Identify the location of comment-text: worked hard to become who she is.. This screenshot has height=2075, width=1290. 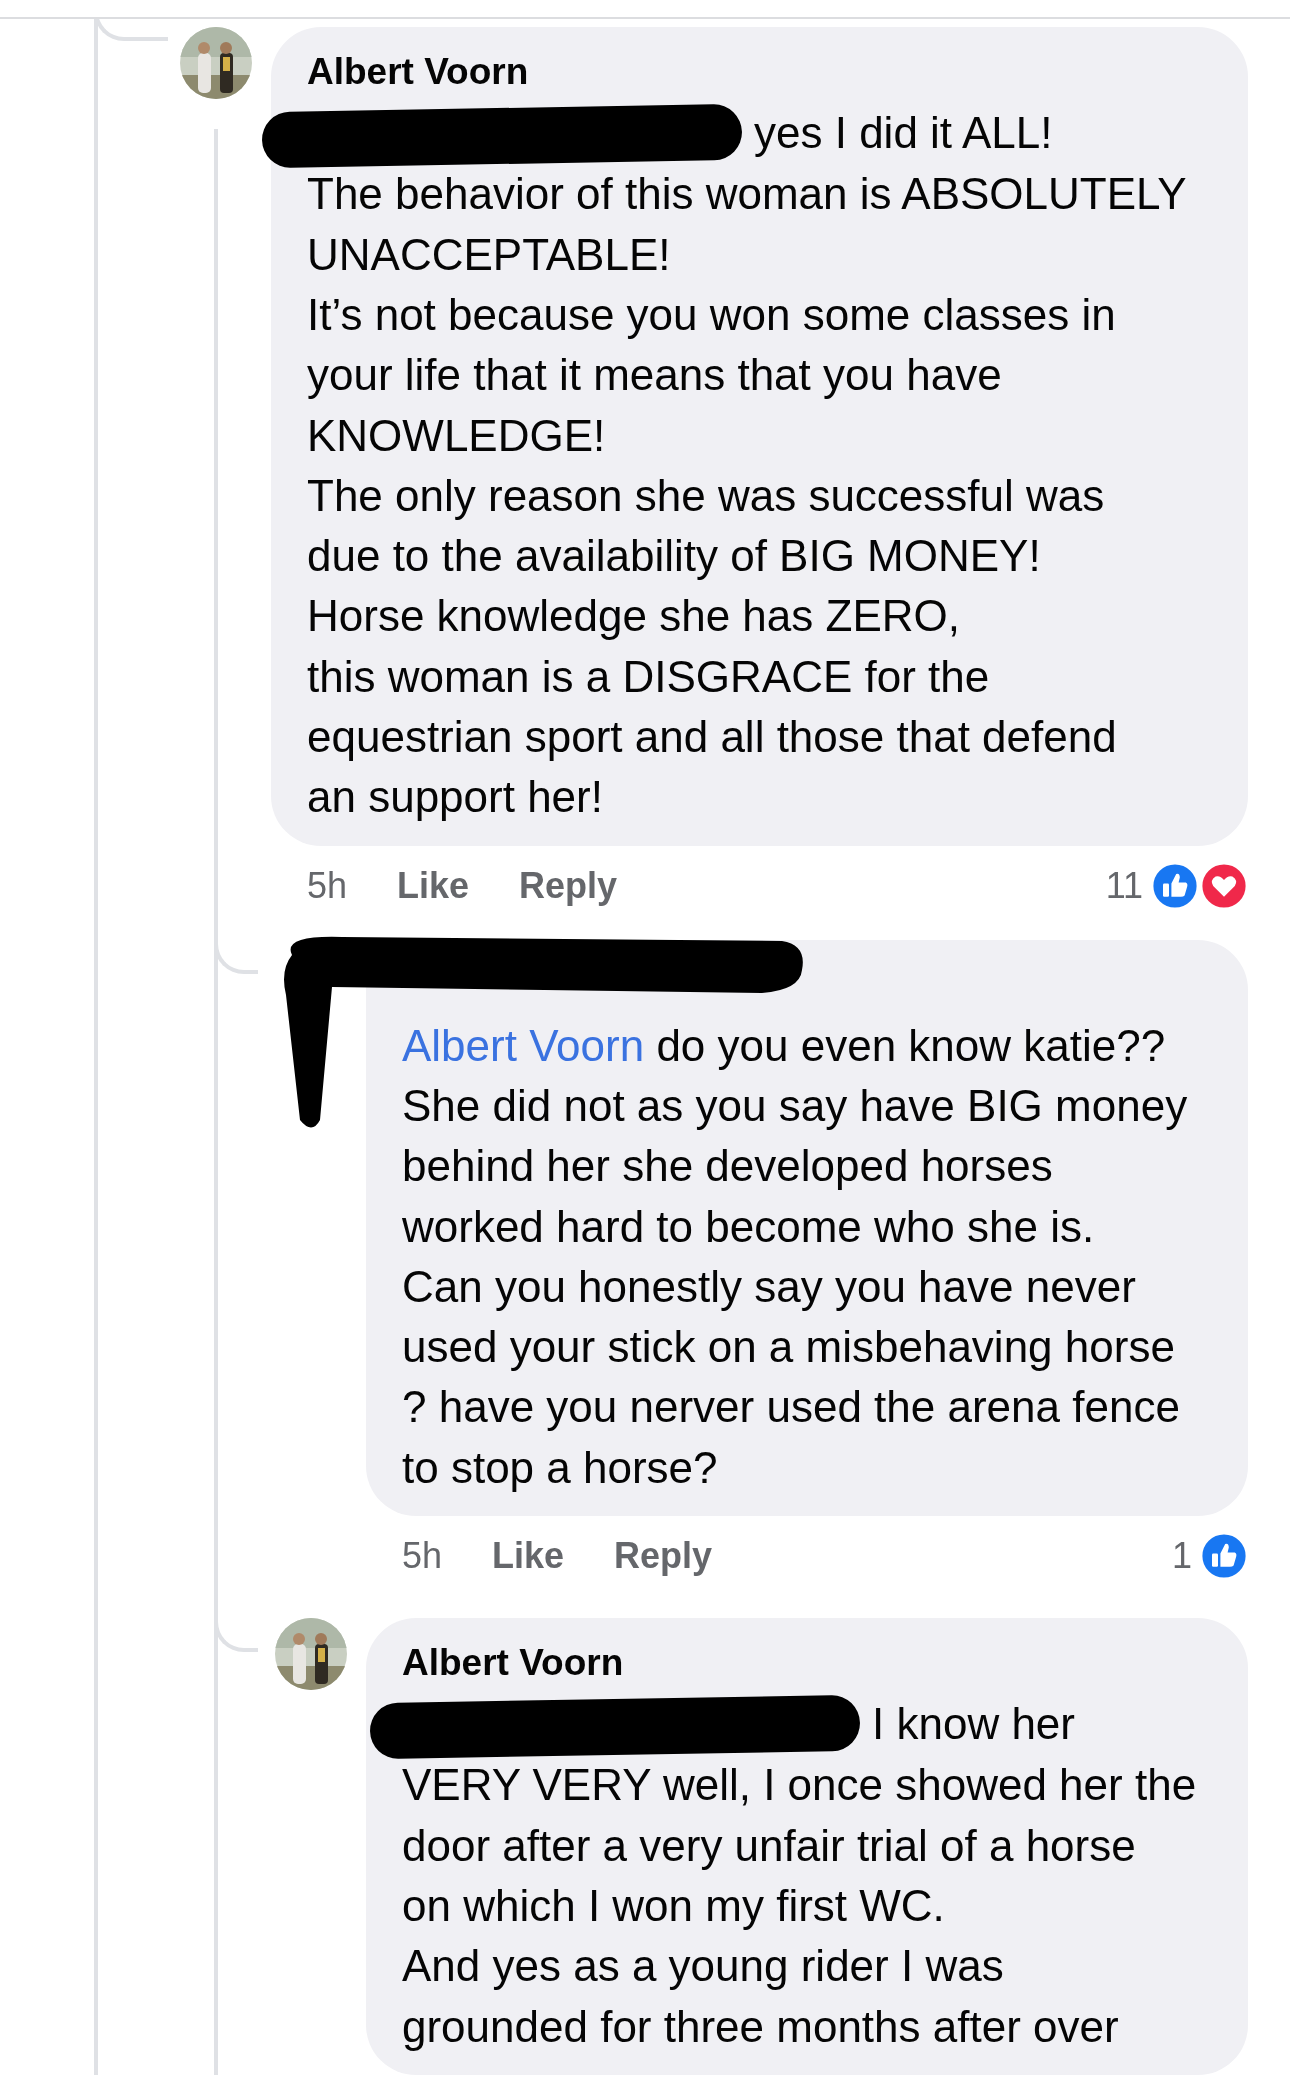
(748, 1226).